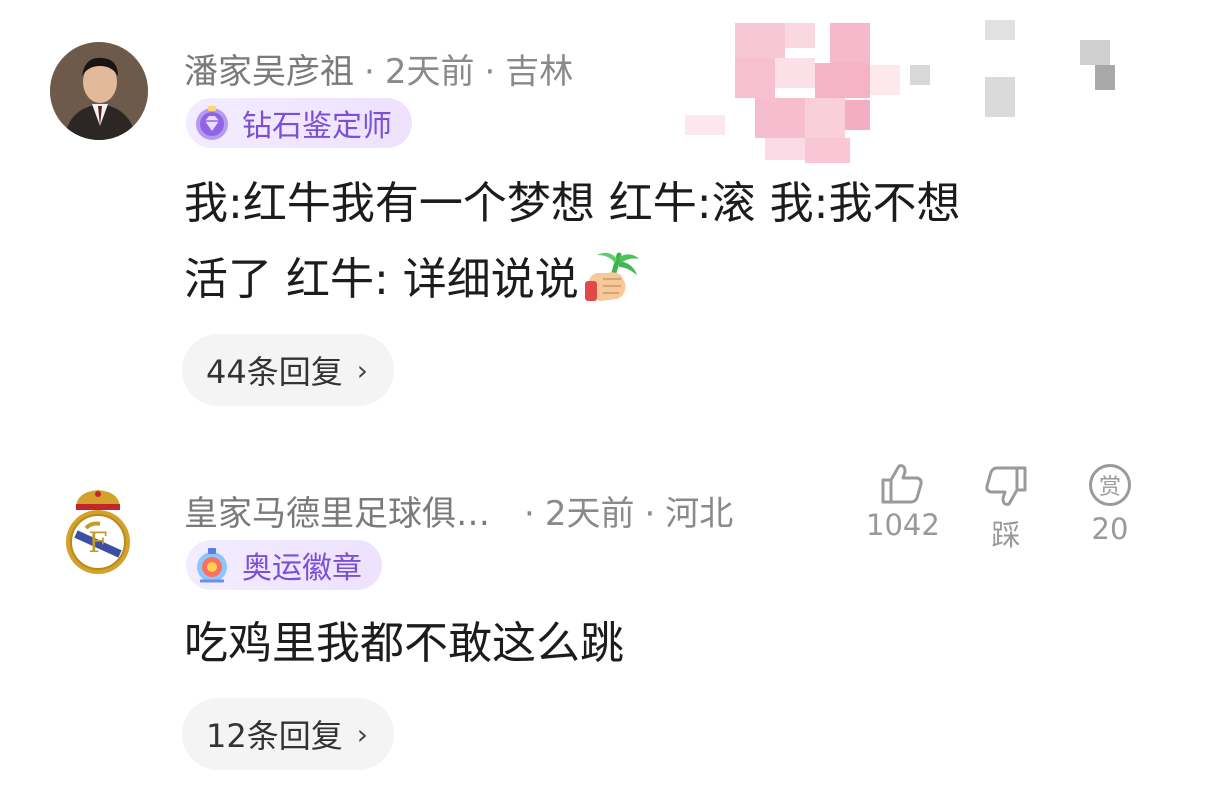 This screenshot has width=1206, height=803. What do you see at coordinates (212, 123) in the screenshot?
I see `diamond-badge-icon` at bounding box center [212, 123].